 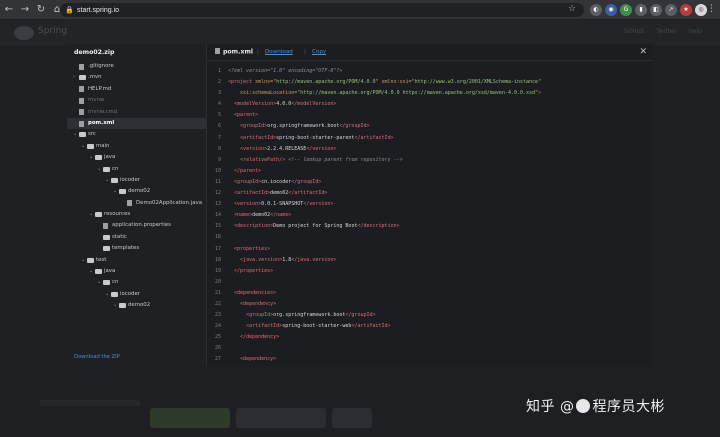 What do you see at coordinates (137, 112) in the screenshot?
I see `tree-item-mvnw-cmd: mvnw.cmd` at bounding box center [137, 112].